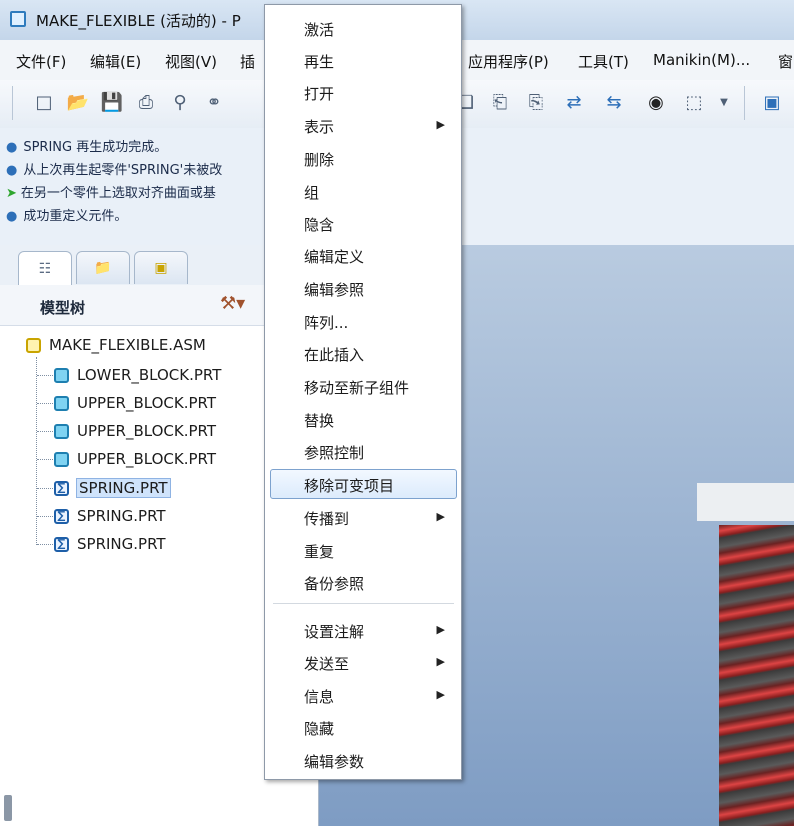 This screenshot has width=794, height=826. I want to click on view-icon: ▣, so click(772, 102).